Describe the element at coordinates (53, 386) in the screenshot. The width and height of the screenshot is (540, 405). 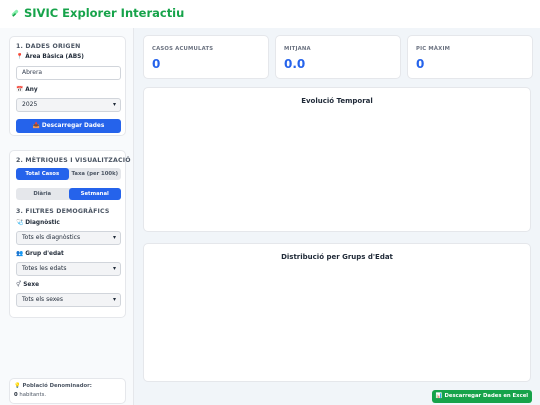
I see `population-label: 💡 Població Denominador:` at that location.